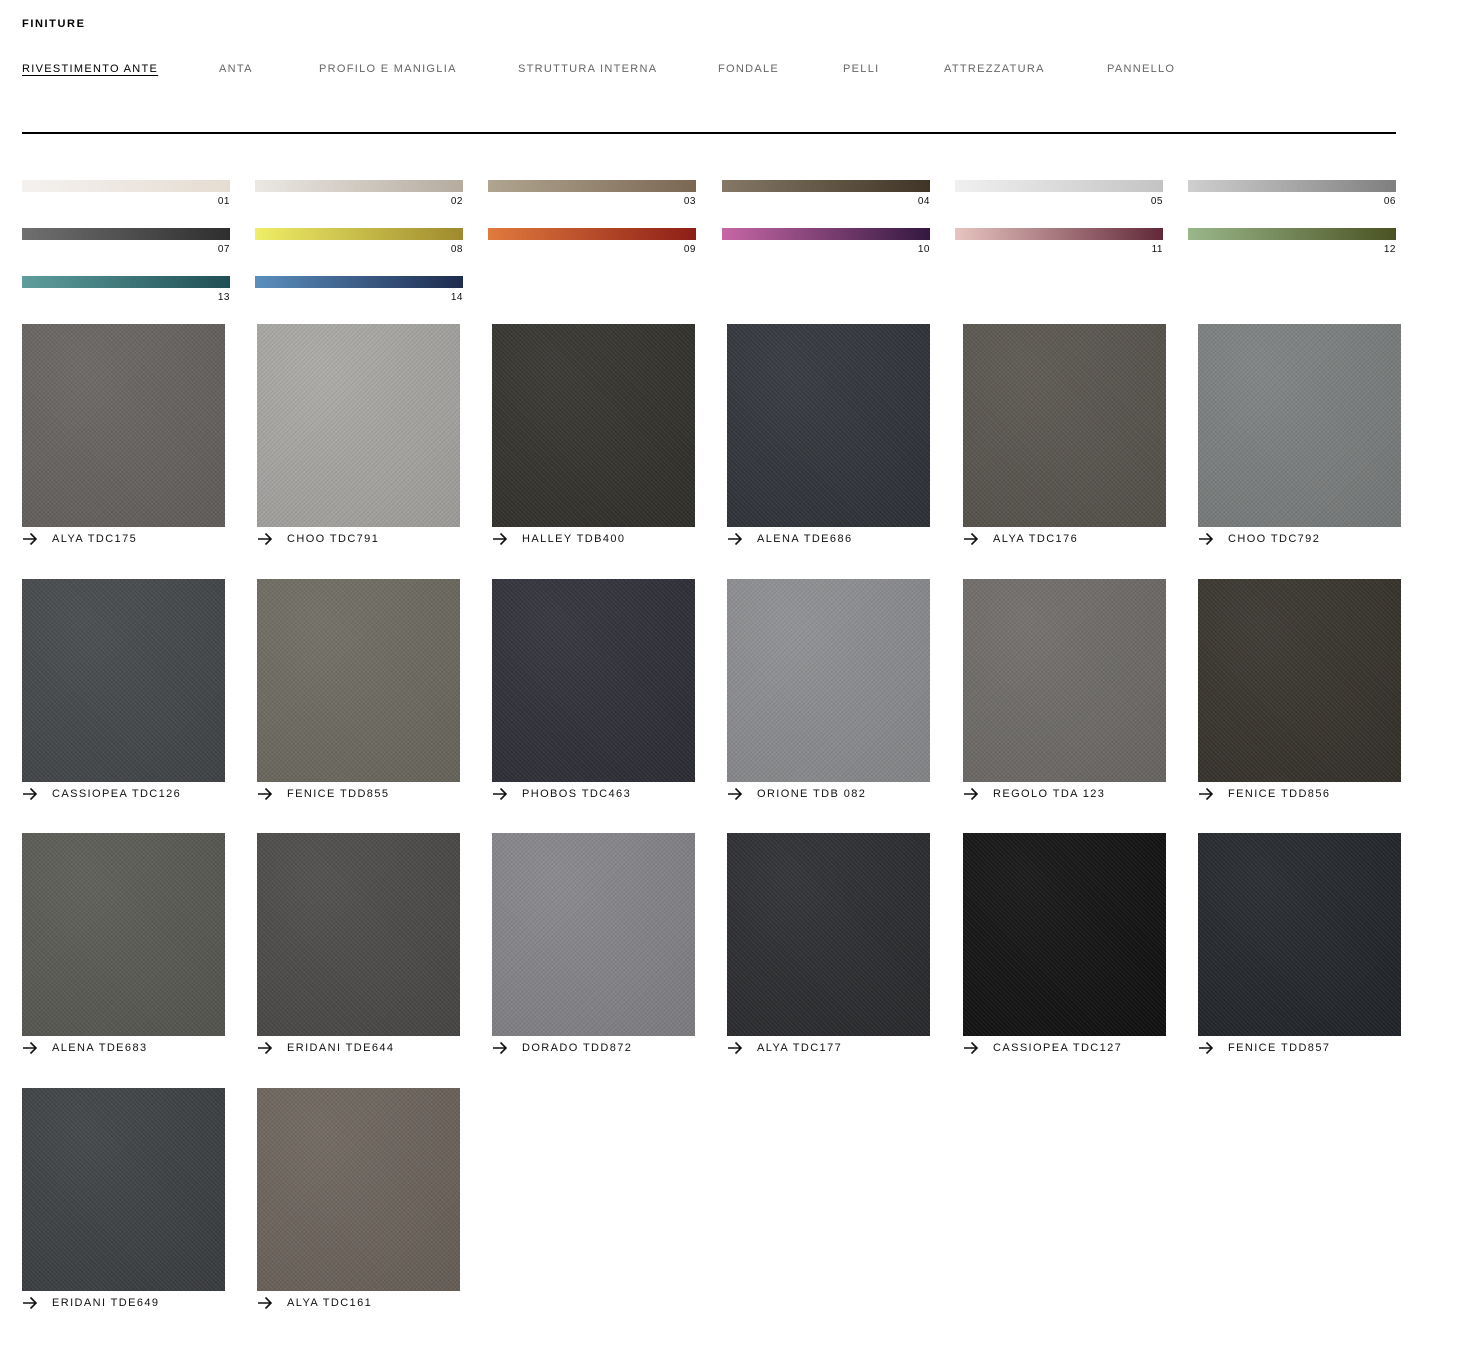 This screenshot has height=1354, width=1458. What do you see at coordinates (137, 1048) in the screenshot?
I see `fabric-caption: ALENA TDE683` at bounding box center [137, 1048].